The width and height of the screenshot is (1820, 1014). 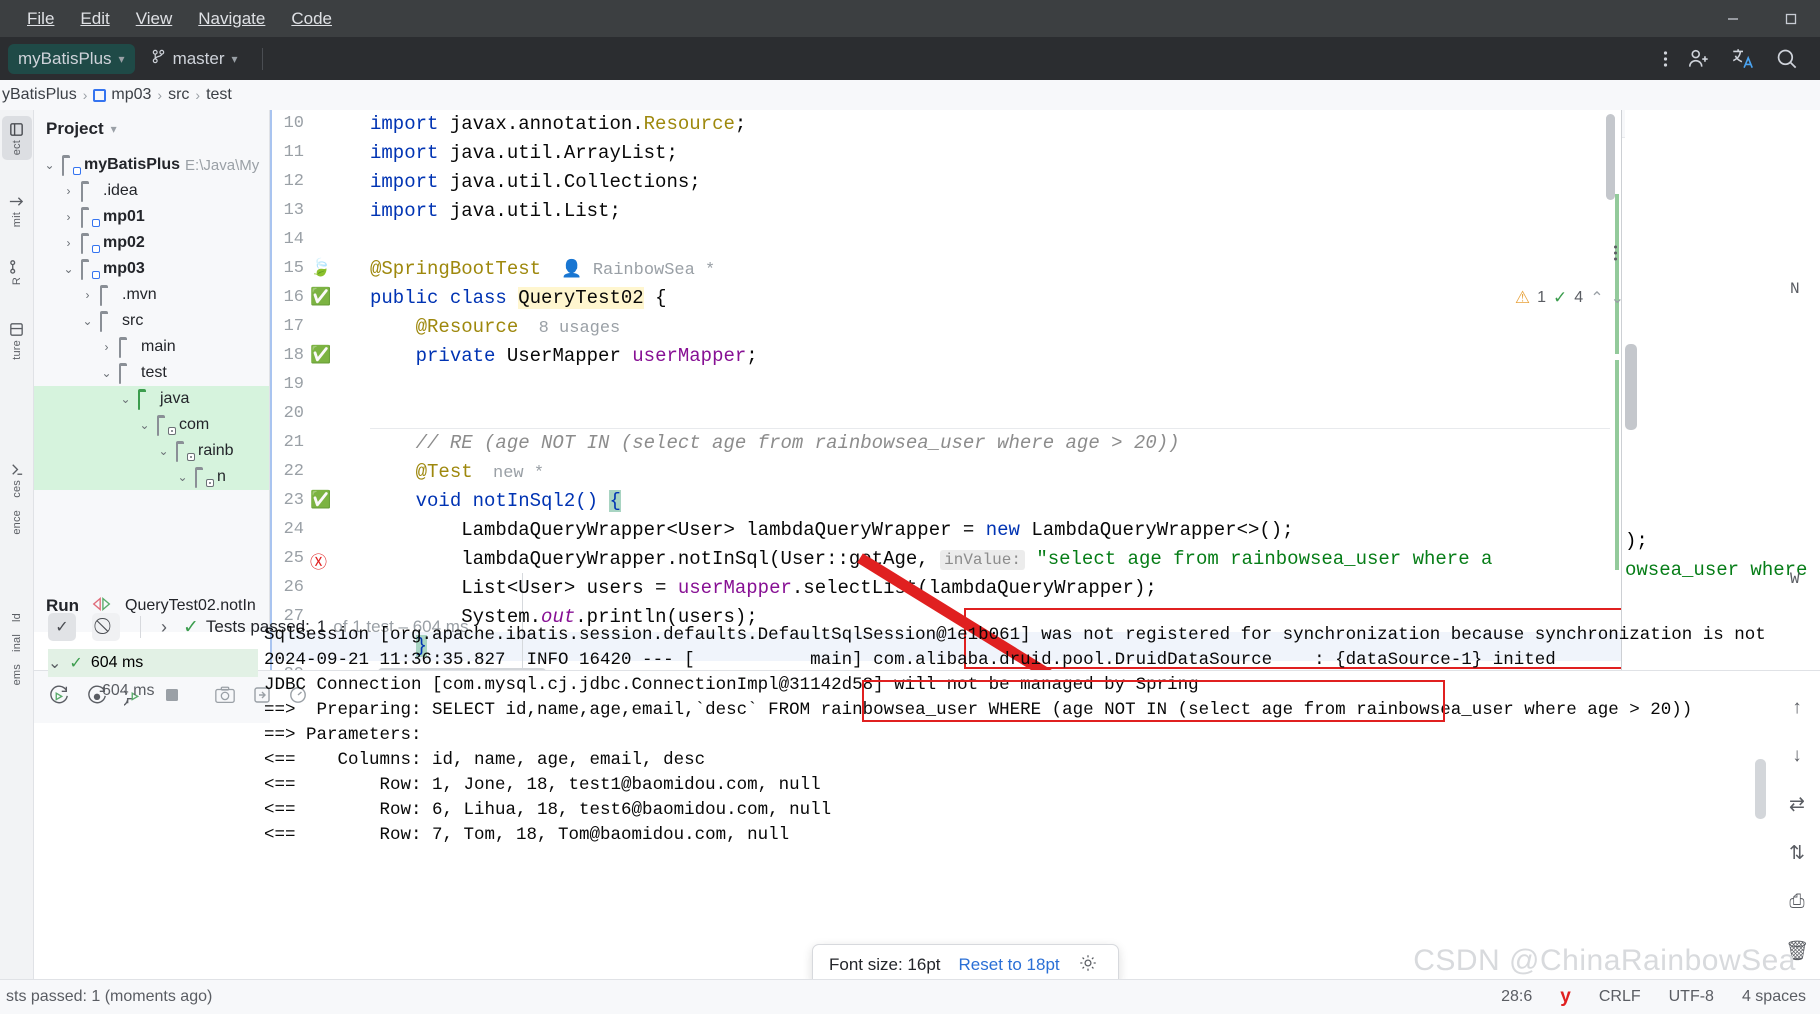 I want to click on code-token-text: List<User> users =, so click(x=569, y=588).